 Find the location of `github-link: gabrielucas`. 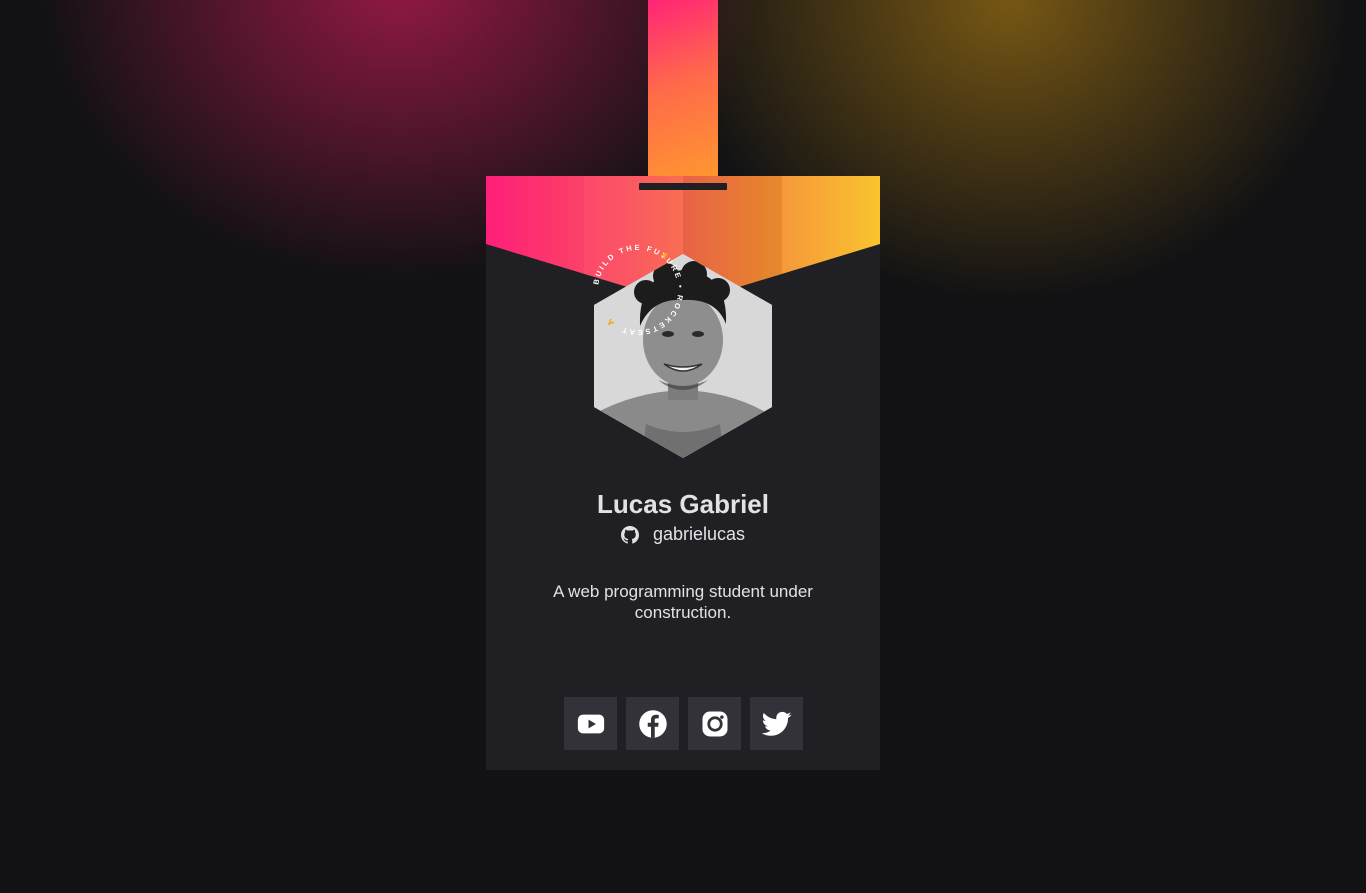

github-link: gabrielucas is located at coordinates (683, 534).